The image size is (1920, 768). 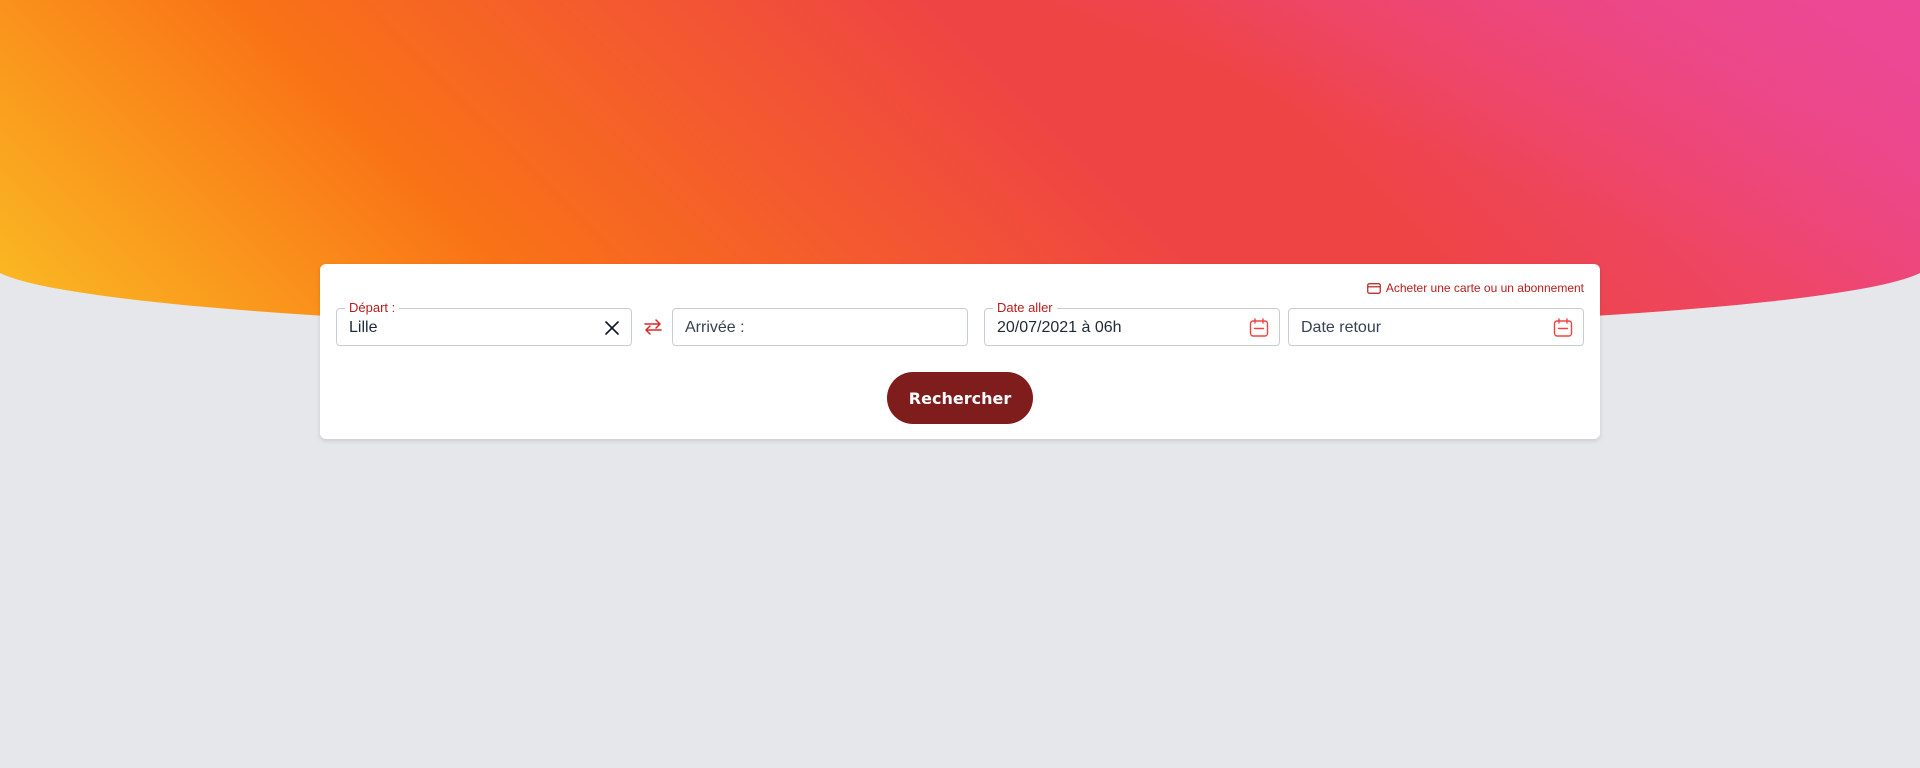 I want to click on arrival-field: Arrivée :, so click(x=820, y=327).